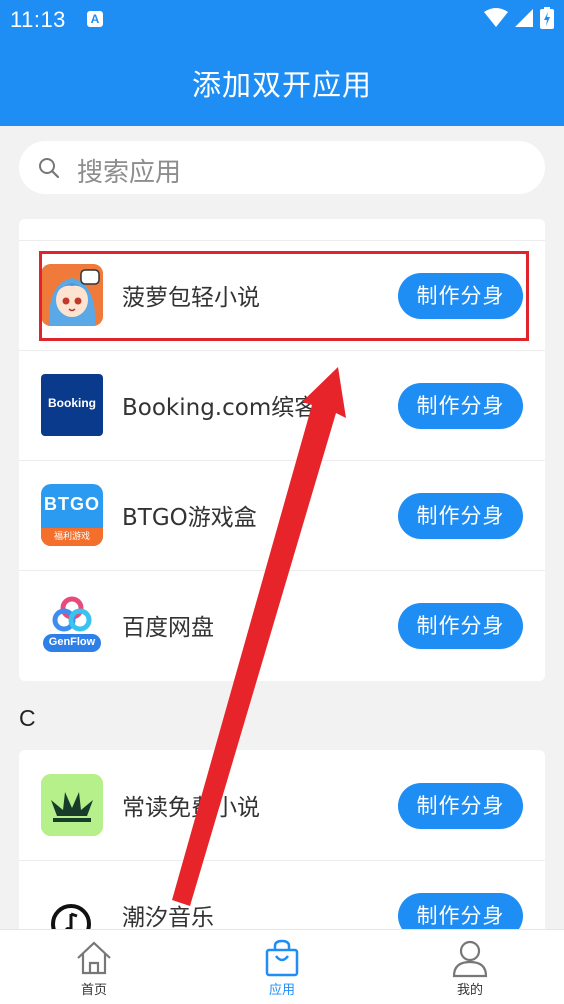  What do you see at coordinates (282, 805) in the screenshot?
I see `list-item: 常读免费小说 制作分身` at bounding box center [282, 805].